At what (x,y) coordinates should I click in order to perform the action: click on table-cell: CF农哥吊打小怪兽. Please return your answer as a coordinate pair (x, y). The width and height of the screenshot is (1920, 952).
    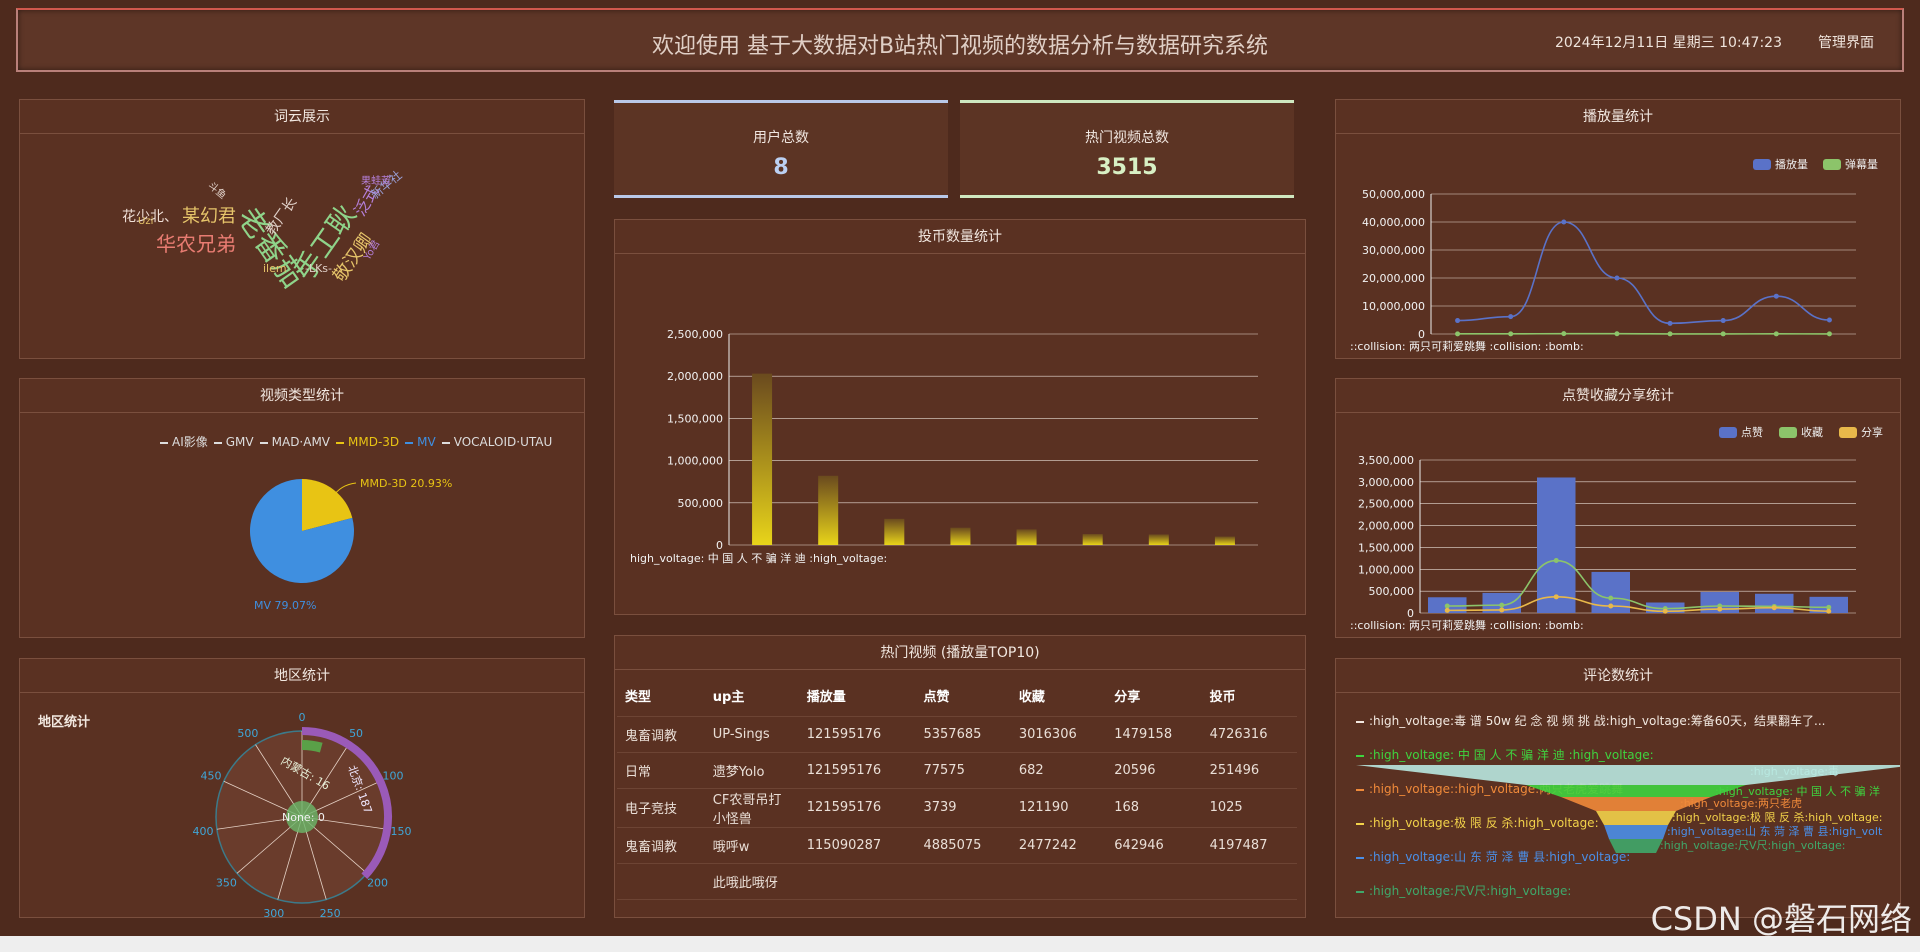
    Looking at the image, I should click on (751, 808).